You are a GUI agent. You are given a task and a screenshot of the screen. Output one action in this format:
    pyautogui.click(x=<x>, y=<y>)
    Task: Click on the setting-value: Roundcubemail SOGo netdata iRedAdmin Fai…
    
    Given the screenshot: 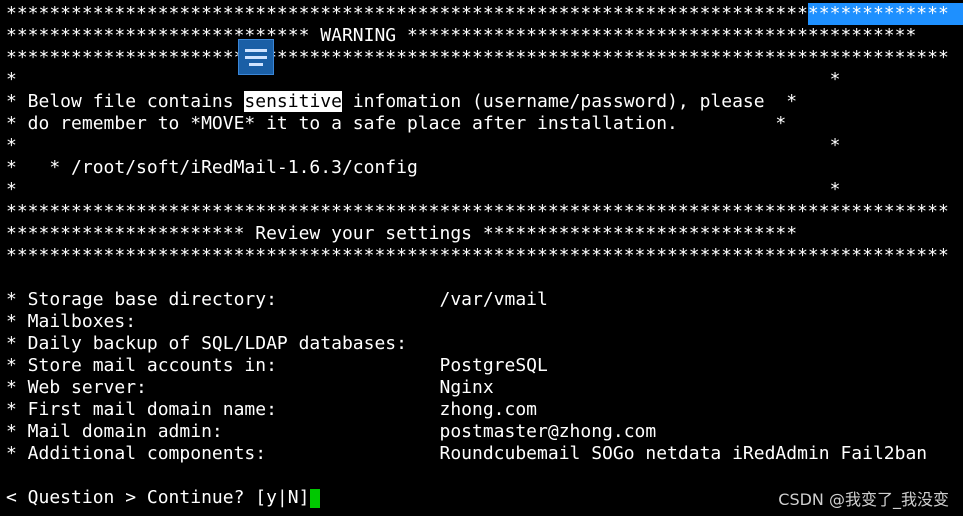 What is the action you would take?
    pyautogui.click(x=683, y=453)
    